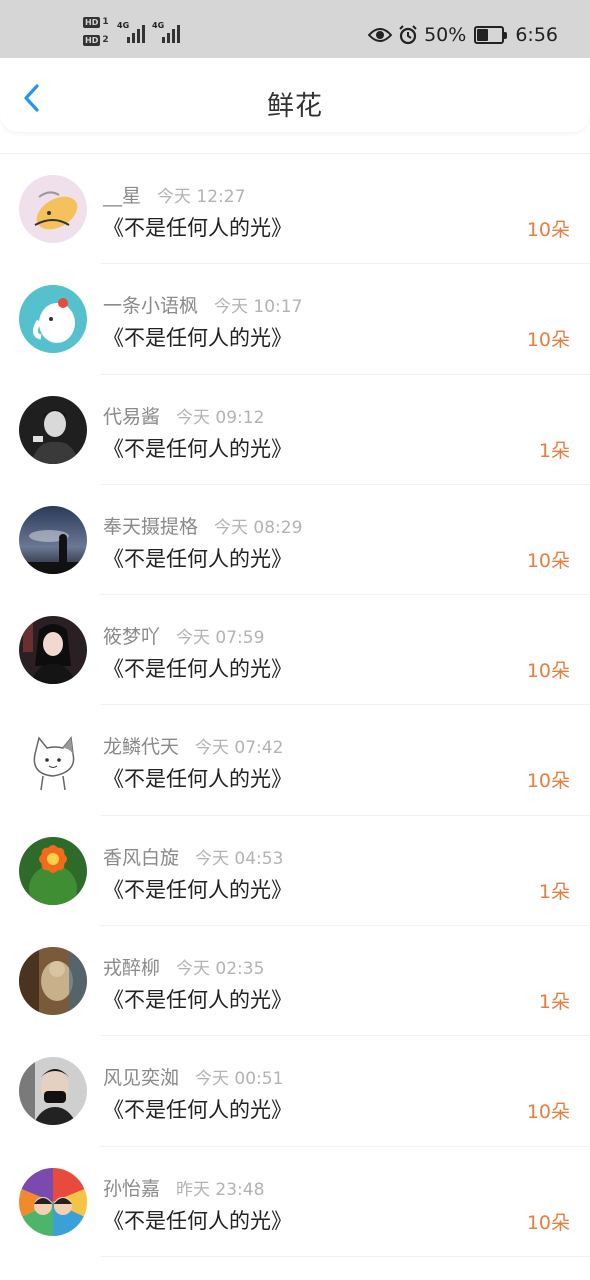 The image size is (590, 1280). I want to click on user-name: 风见奕洳 今天 00:51, so click(193, 1078).